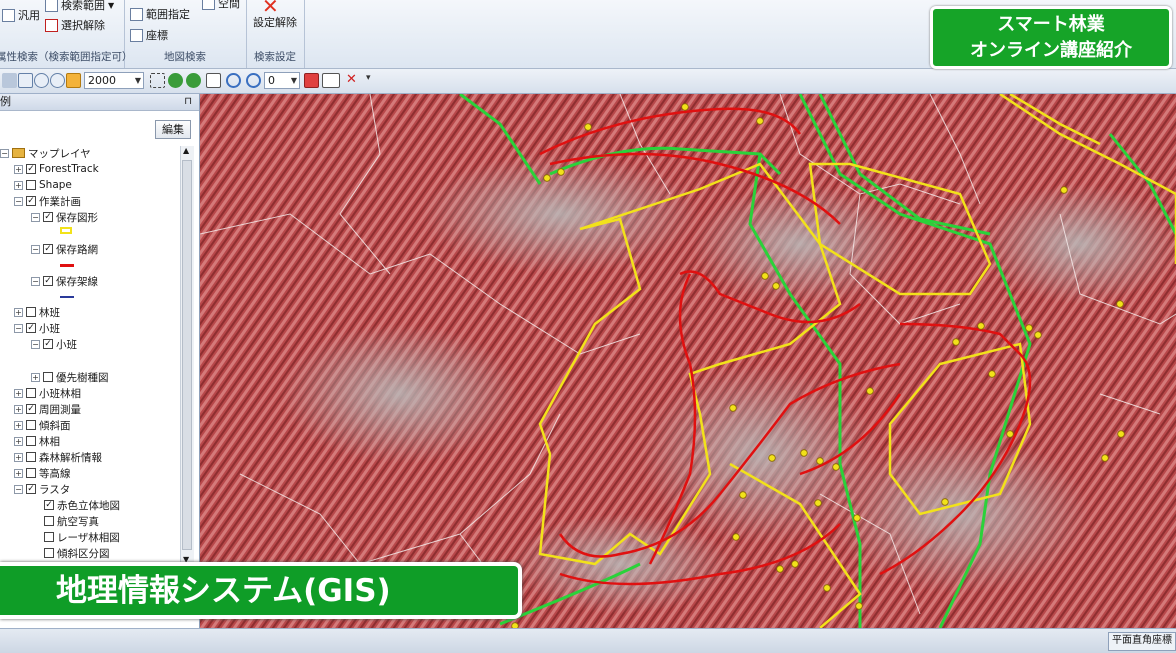  Describe the element at coordinates (157, 80) in the screenshot. I see `full-extent-icon` at that location.